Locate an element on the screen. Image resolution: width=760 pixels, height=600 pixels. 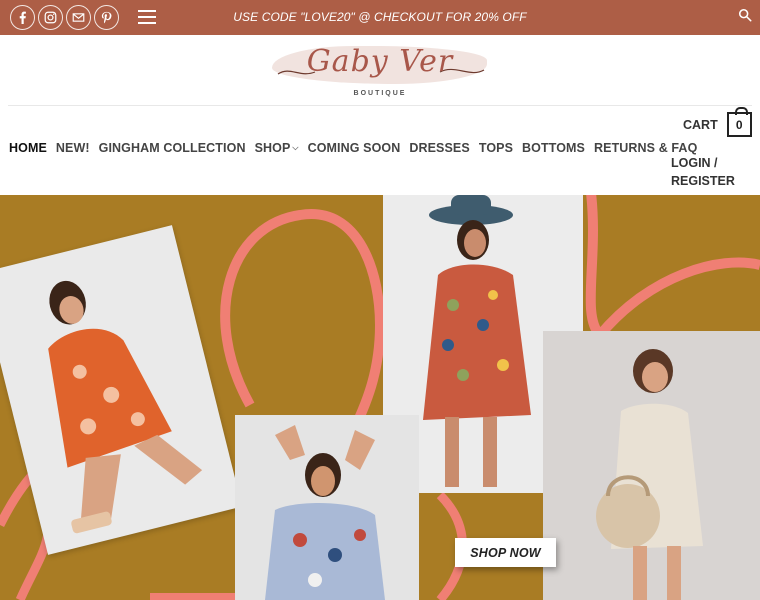
site-logo: Gaby Ver BOUTIQUE is located at coordinates (380, 71).